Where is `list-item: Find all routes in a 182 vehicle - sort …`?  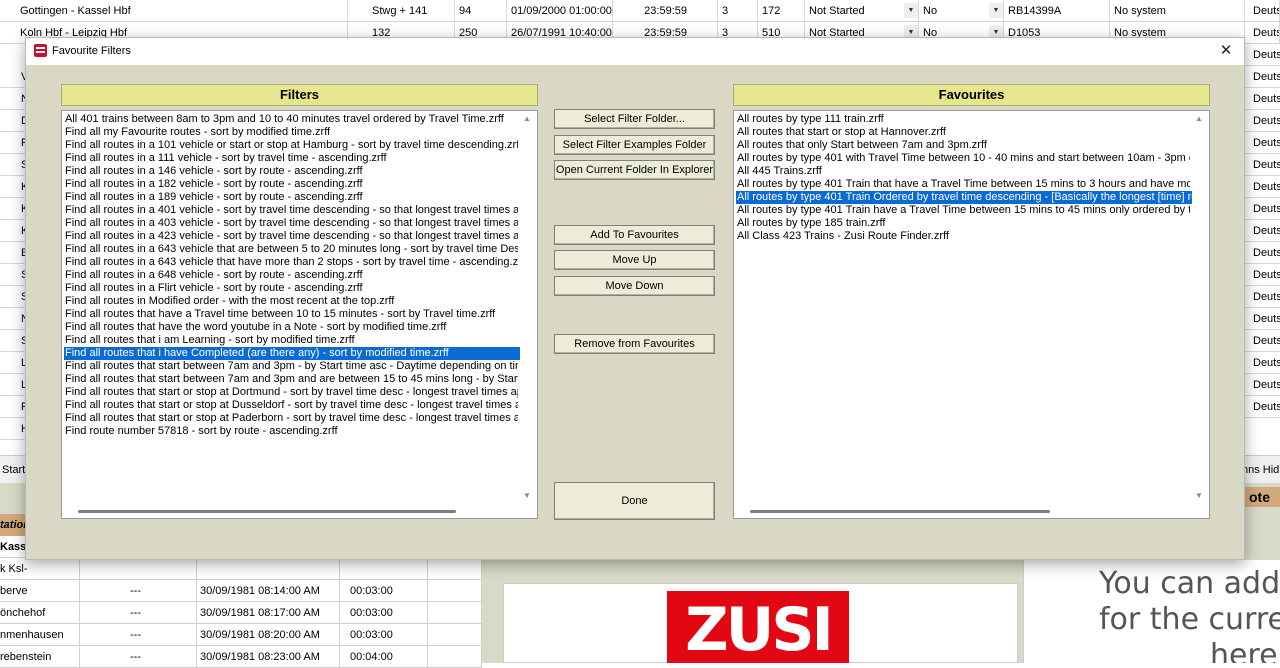 list-item: Find all routes in a 182 vehicle - sort … is located at coordinates (291, 184).